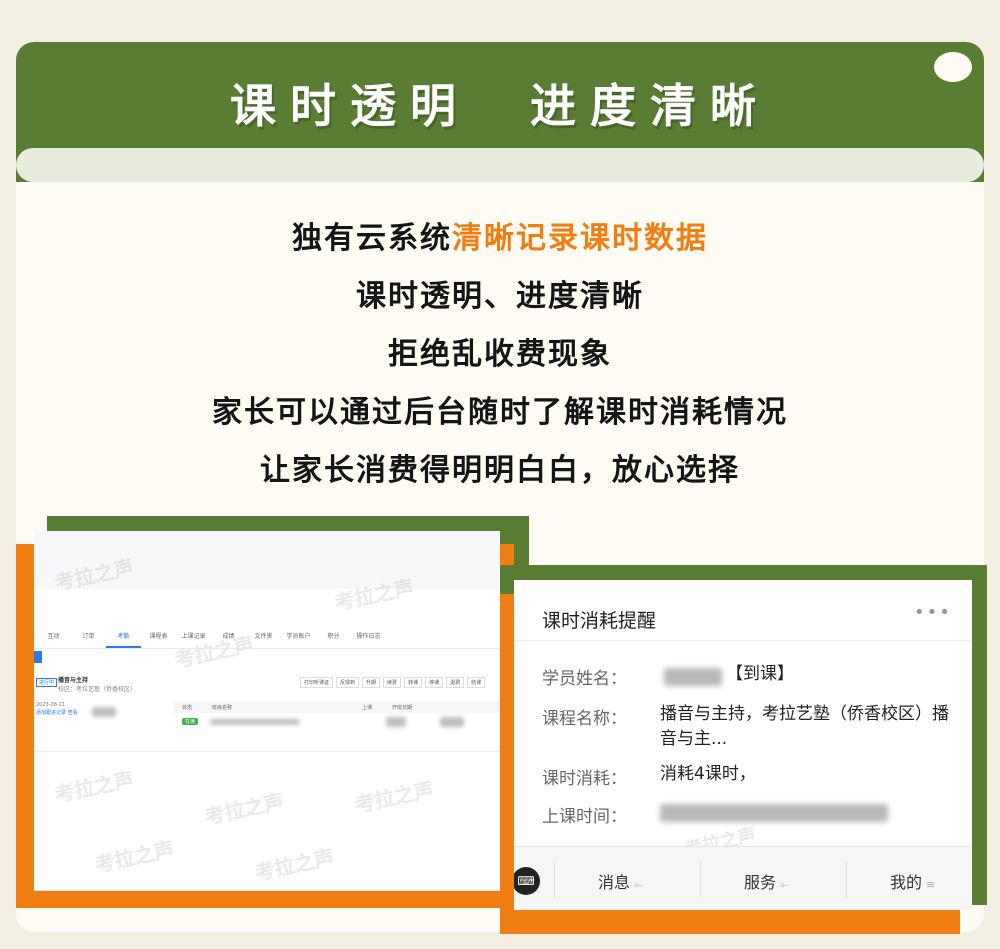  I want to click on bottom-tab-bar: ⌨ 消息 ⟜ 服务 ⟜ 我的 ≡, so click(743, 878).